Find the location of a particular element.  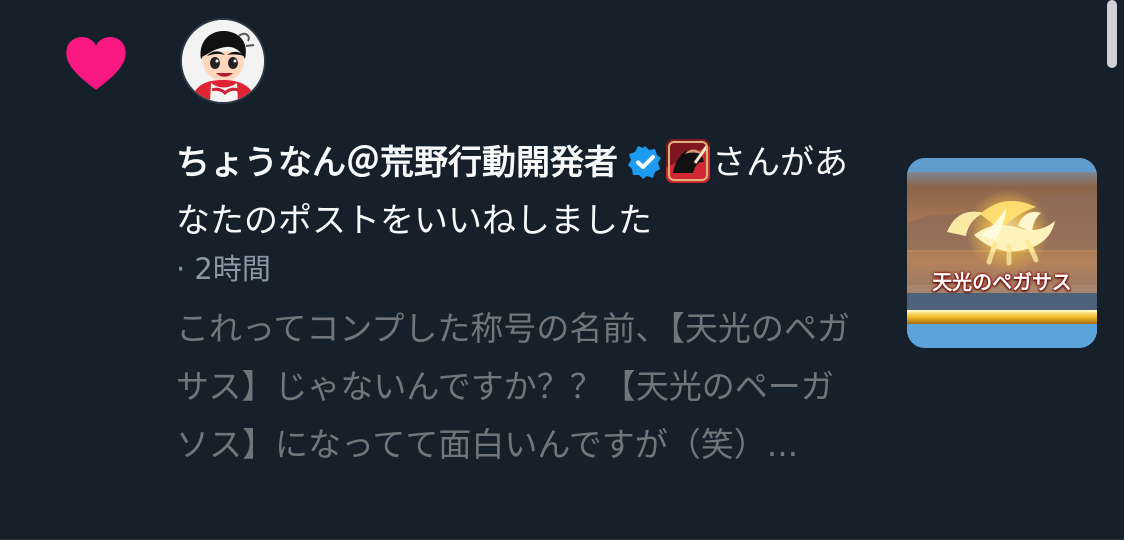

avatar is located at coordinates (223, 61).